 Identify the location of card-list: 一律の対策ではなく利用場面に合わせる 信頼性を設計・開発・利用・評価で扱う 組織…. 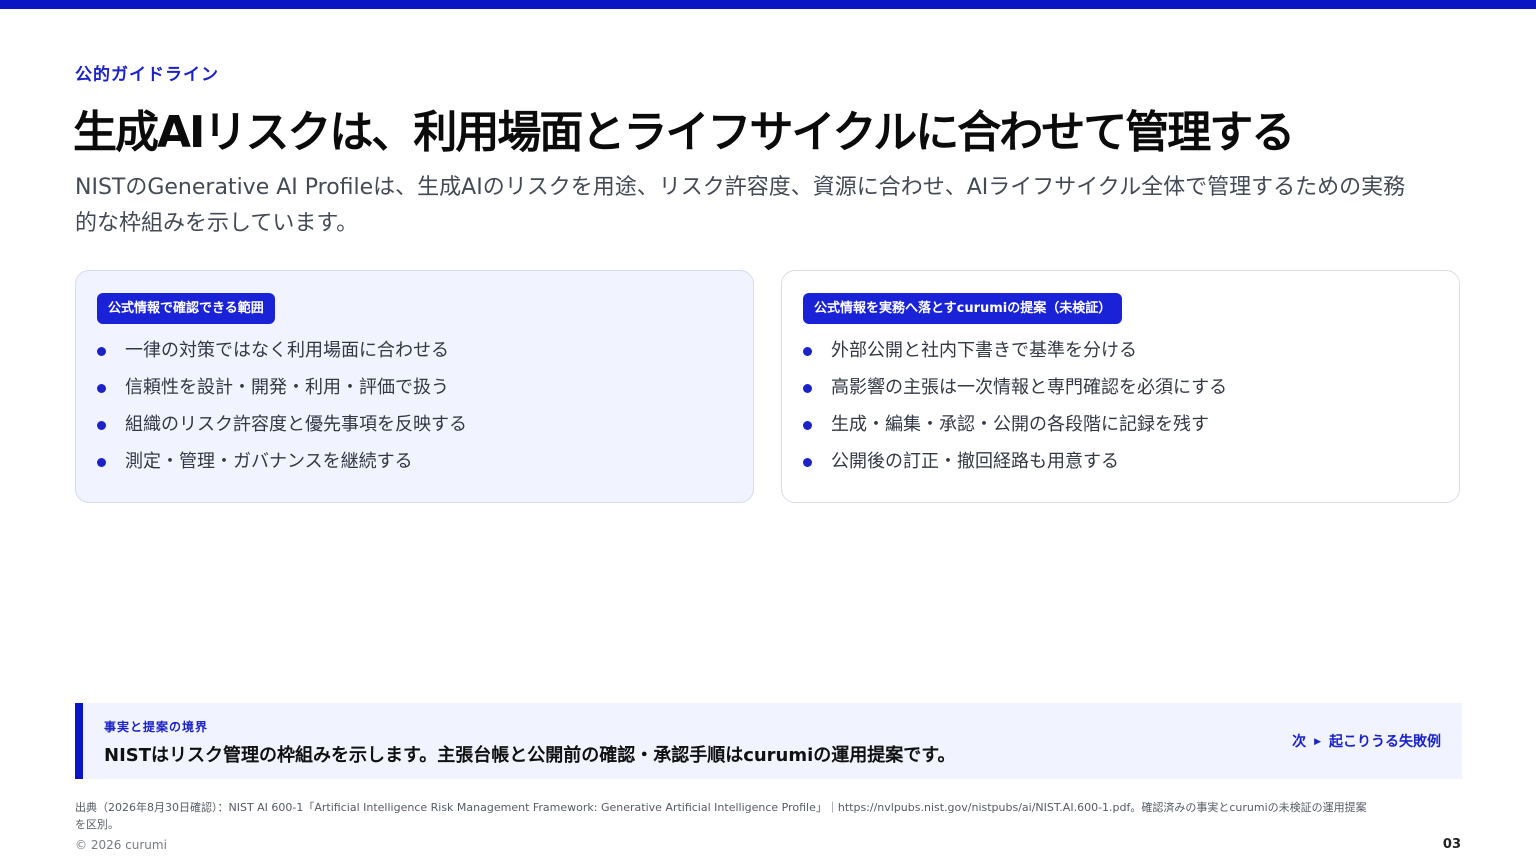
(281, 408).